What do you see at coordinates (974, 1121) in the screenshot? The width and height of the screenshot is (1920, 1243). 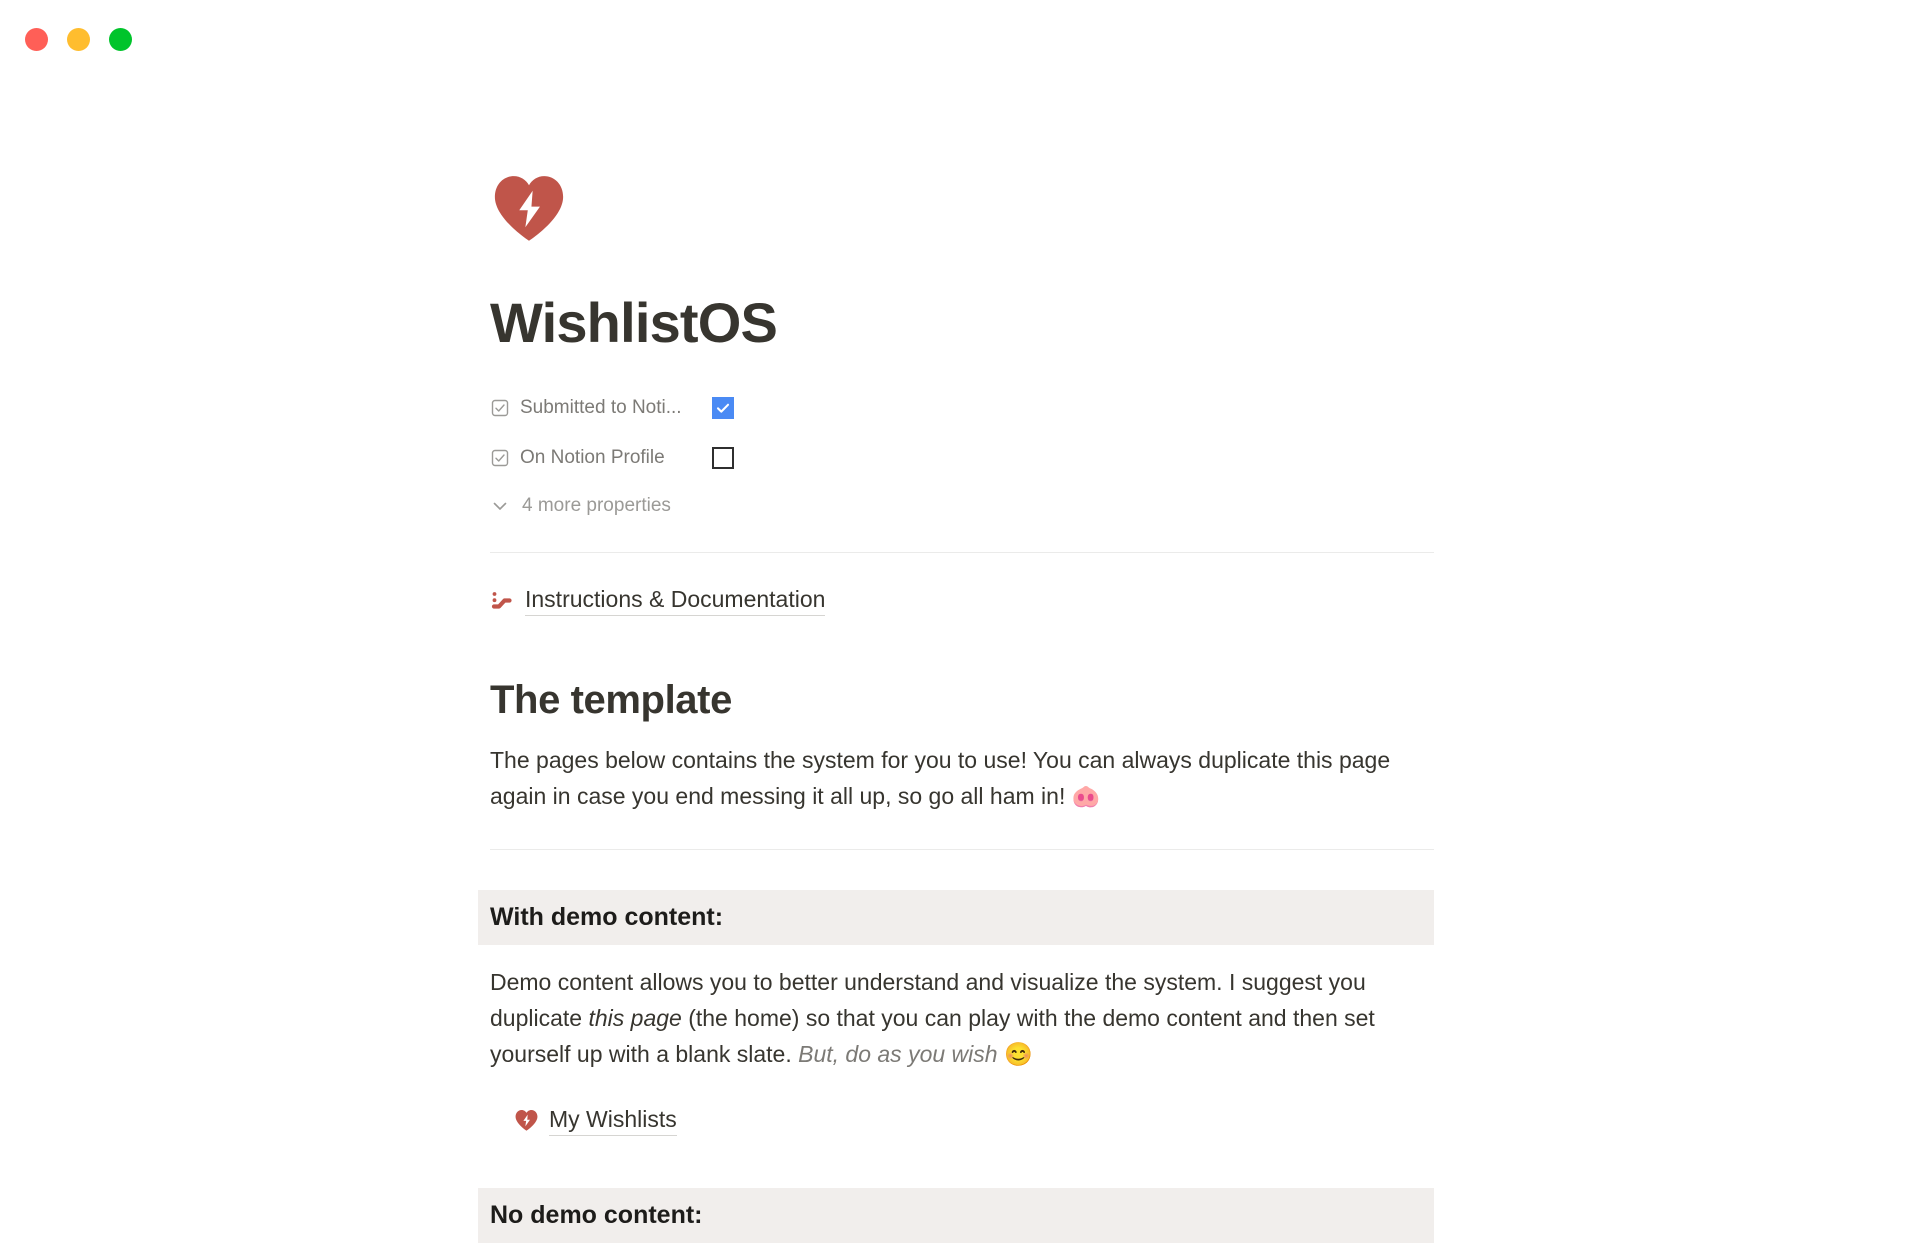 I see `page-link-my-wishlists: My Wishlists` at bounding box center [974, 1121].